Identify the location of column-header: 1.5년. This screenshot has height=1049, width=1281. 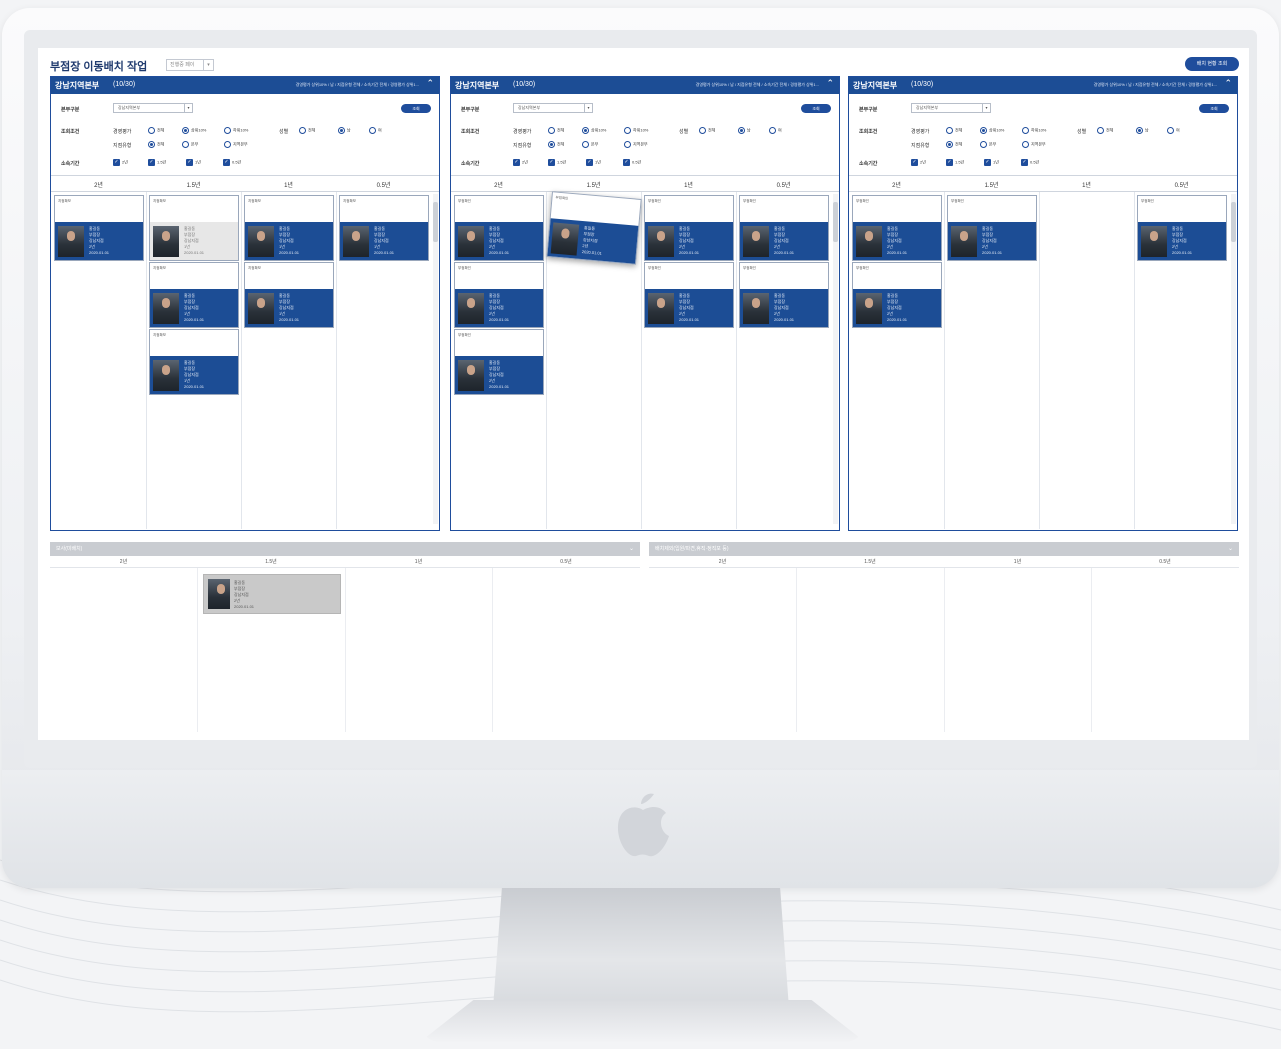
(991, 186).